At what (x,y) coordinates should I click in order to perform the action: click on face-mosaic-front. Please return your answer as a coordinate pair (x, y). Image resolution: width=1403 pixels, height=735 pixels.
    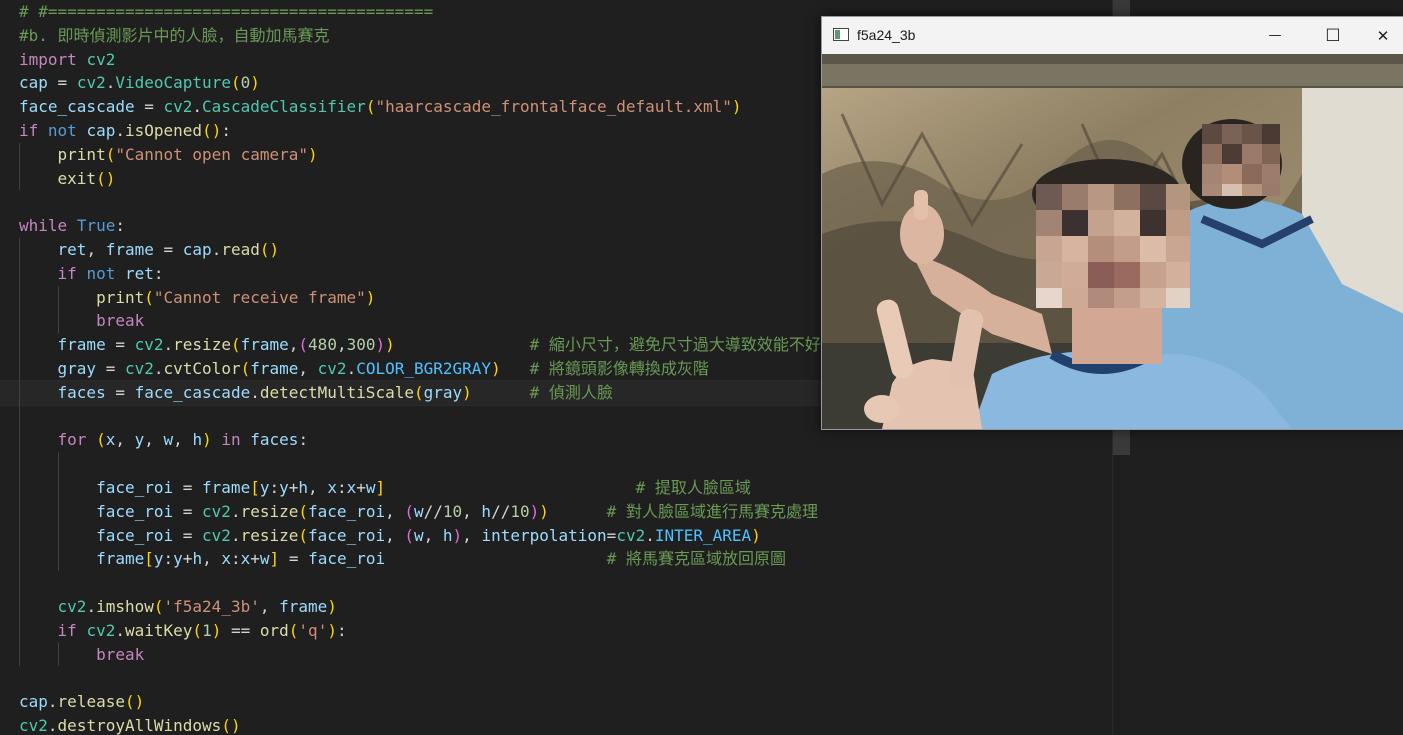
    Looking at the image, I should click on (1113, 246).